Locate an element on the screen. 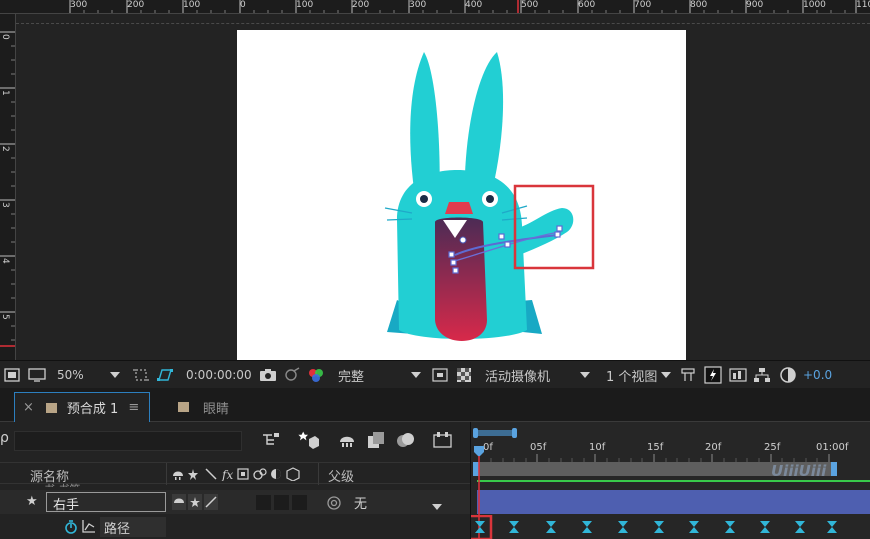 This screenshot has width=870, height=539. parent-select: 无 is located at coordinates (398, 502).